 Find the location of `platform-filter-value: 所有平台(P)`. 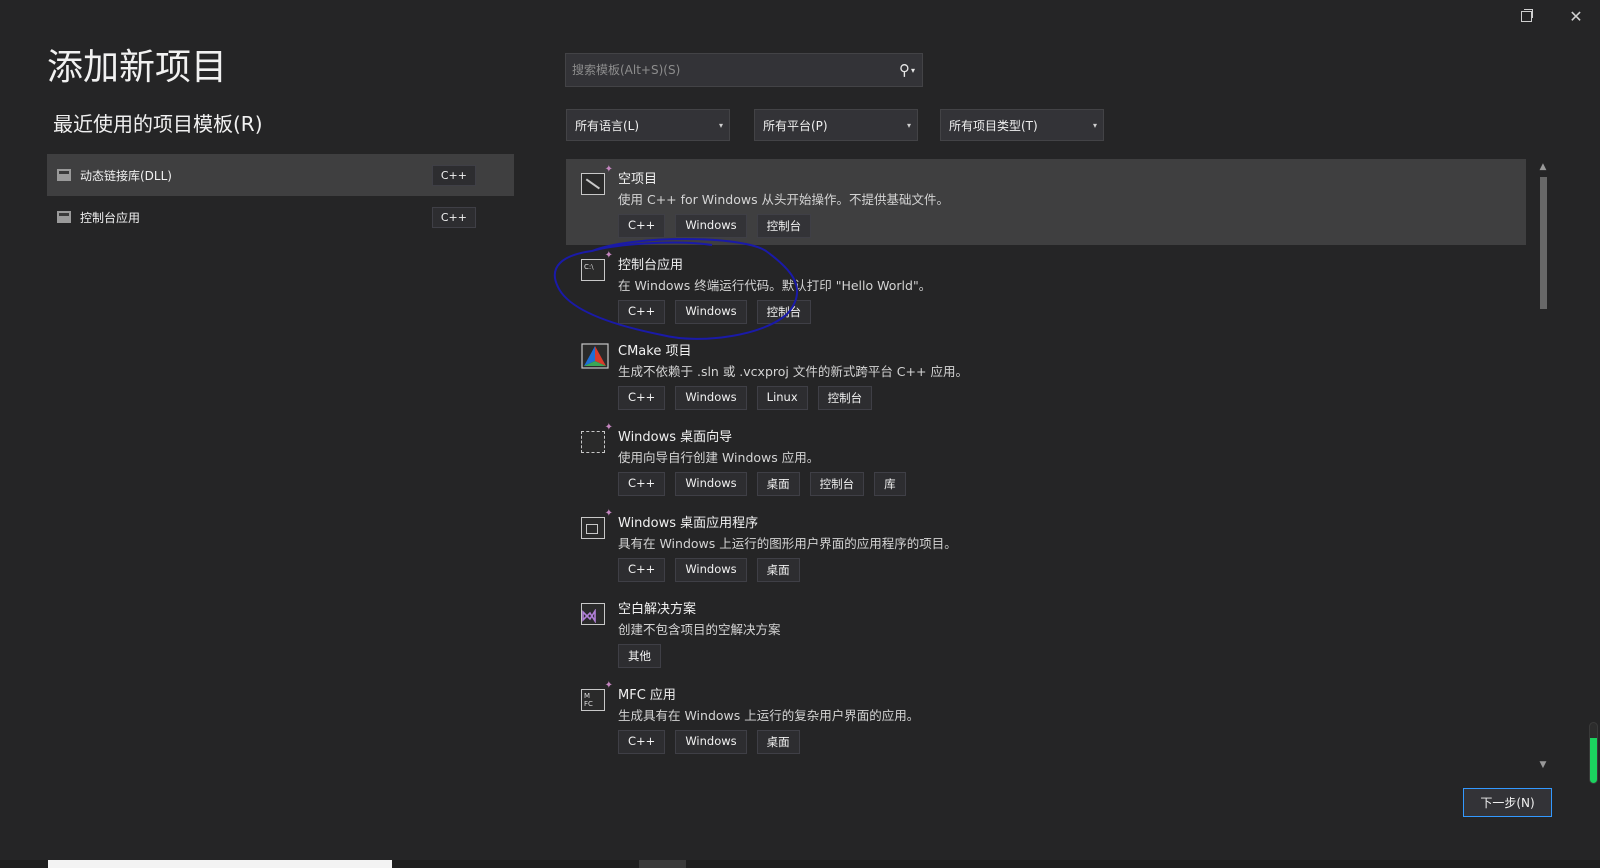

platform-filter-value: 所有平台(P) is located at coordinates (795, 125).